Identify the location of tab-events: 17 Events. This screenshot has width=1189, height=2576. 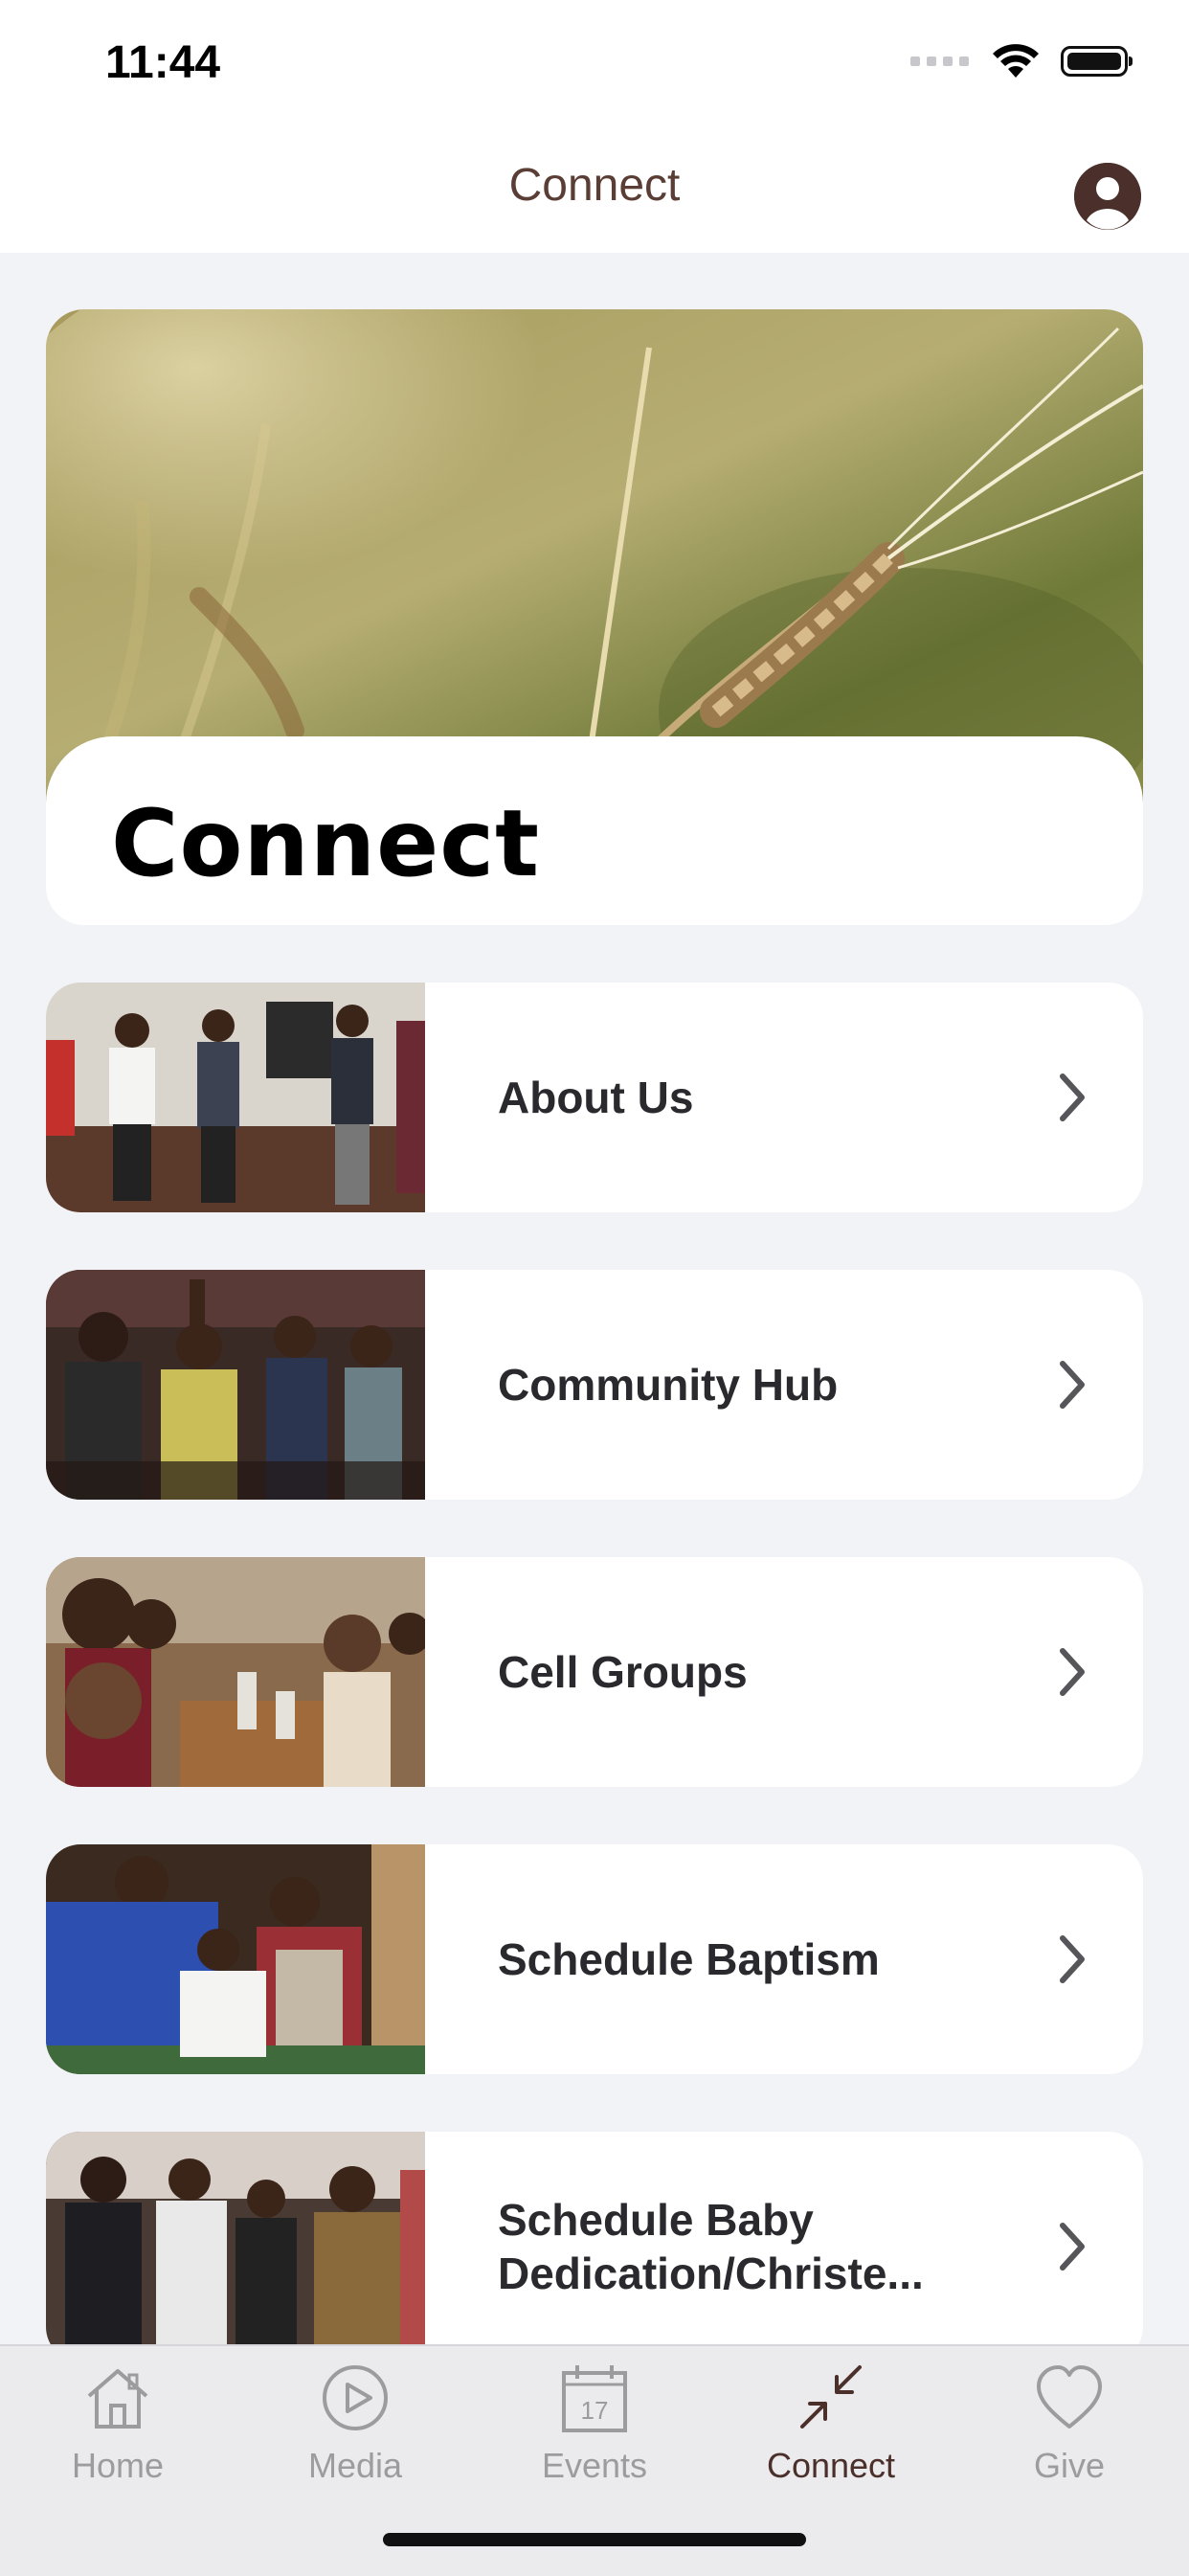
(594, 2423).